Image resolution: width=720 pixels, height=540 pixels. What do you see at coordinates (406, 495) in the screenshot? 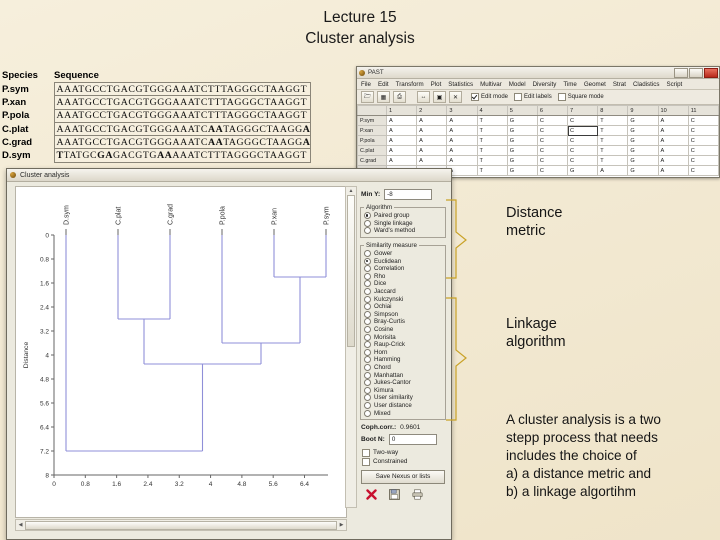
I see `cluster-bottom-icons` at bounding box center [406, 495].